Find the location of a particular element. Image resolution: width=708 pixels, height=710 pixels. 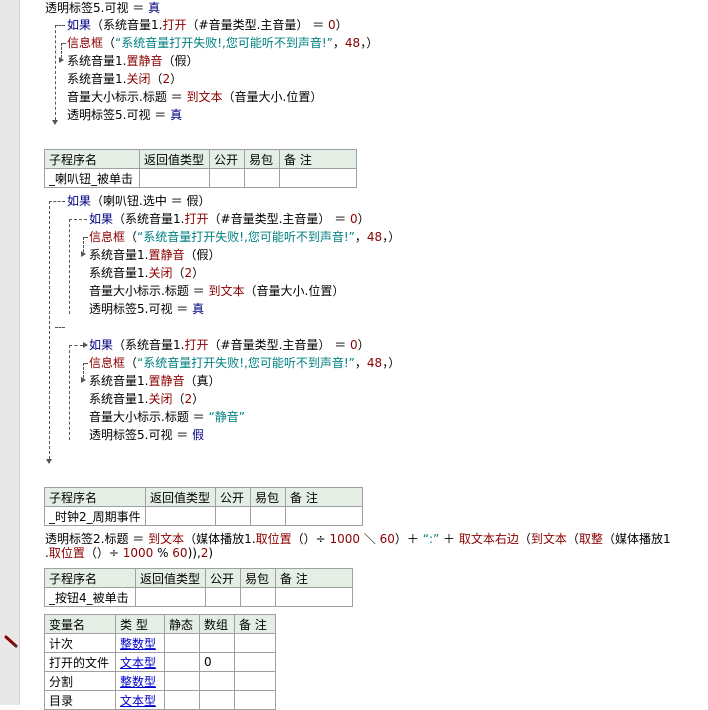

table-row: 计次 整数型 is located at coordinates (160, 643).